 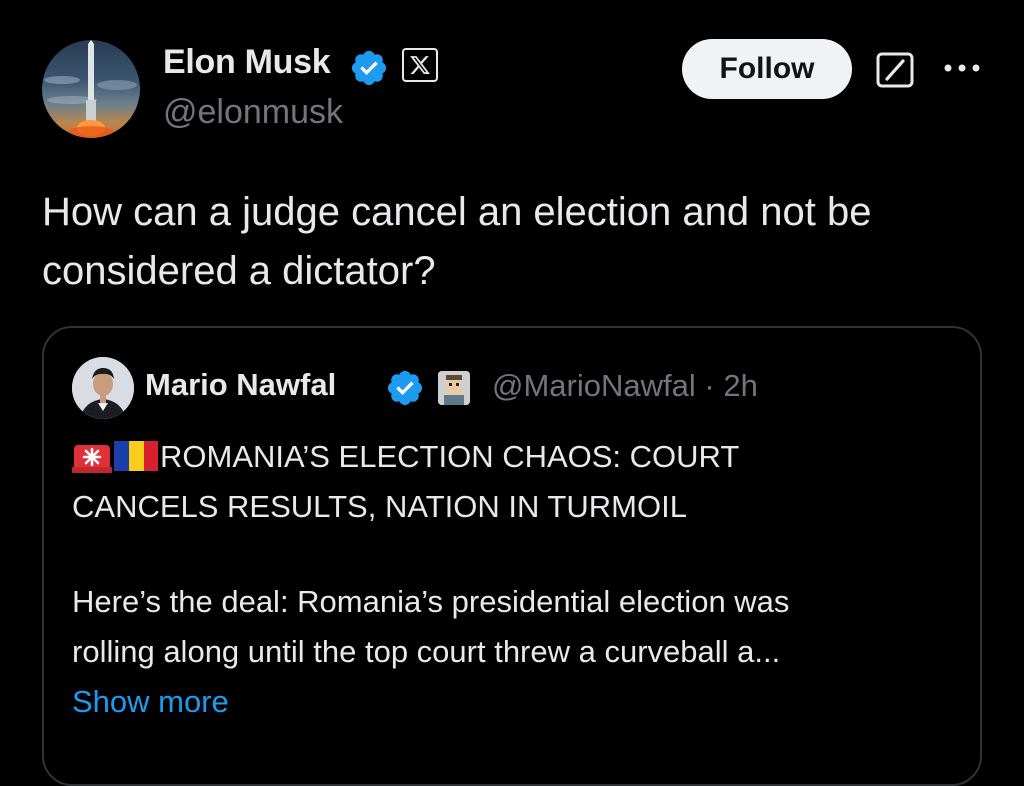 I want to click on quote-headline-line: ROMANIA’S ELECTION CHAOS: COURT, so click(x=517, y=457).